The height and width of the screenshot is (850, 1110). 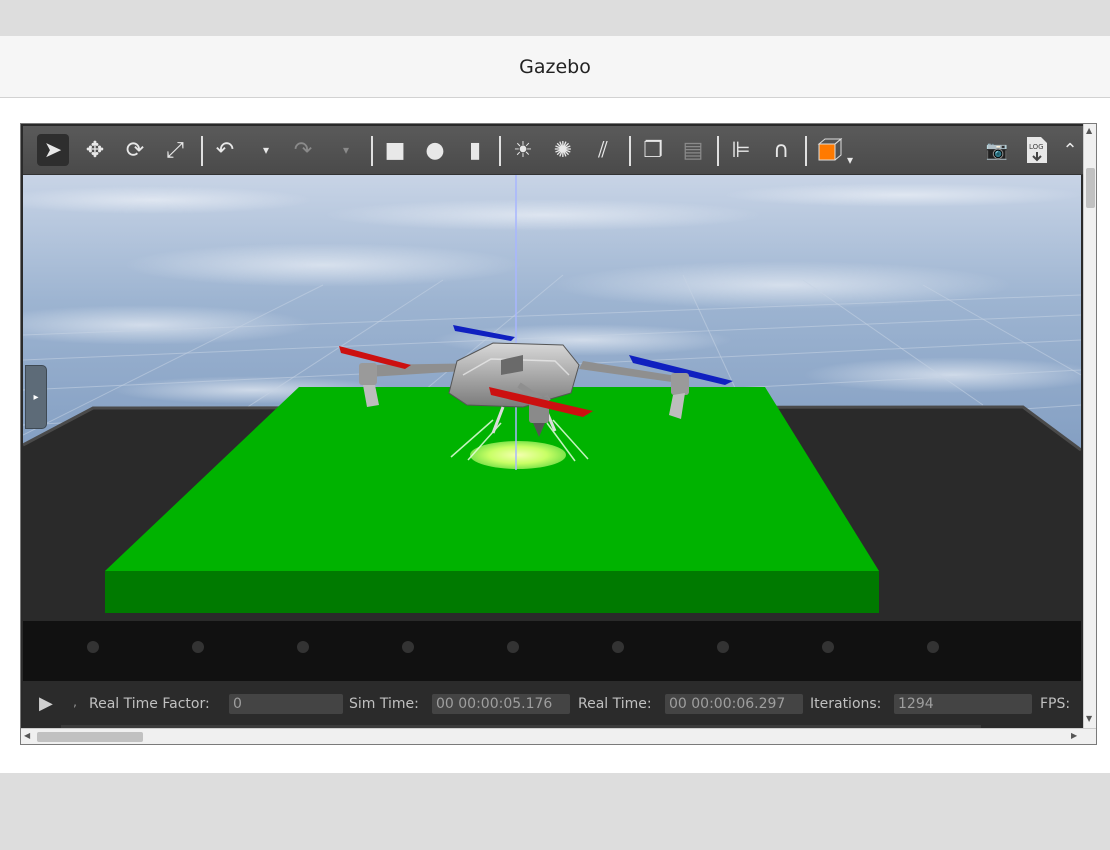 I want to click on rotate-tool-icon: ⟳, so click(x=135, y=150).